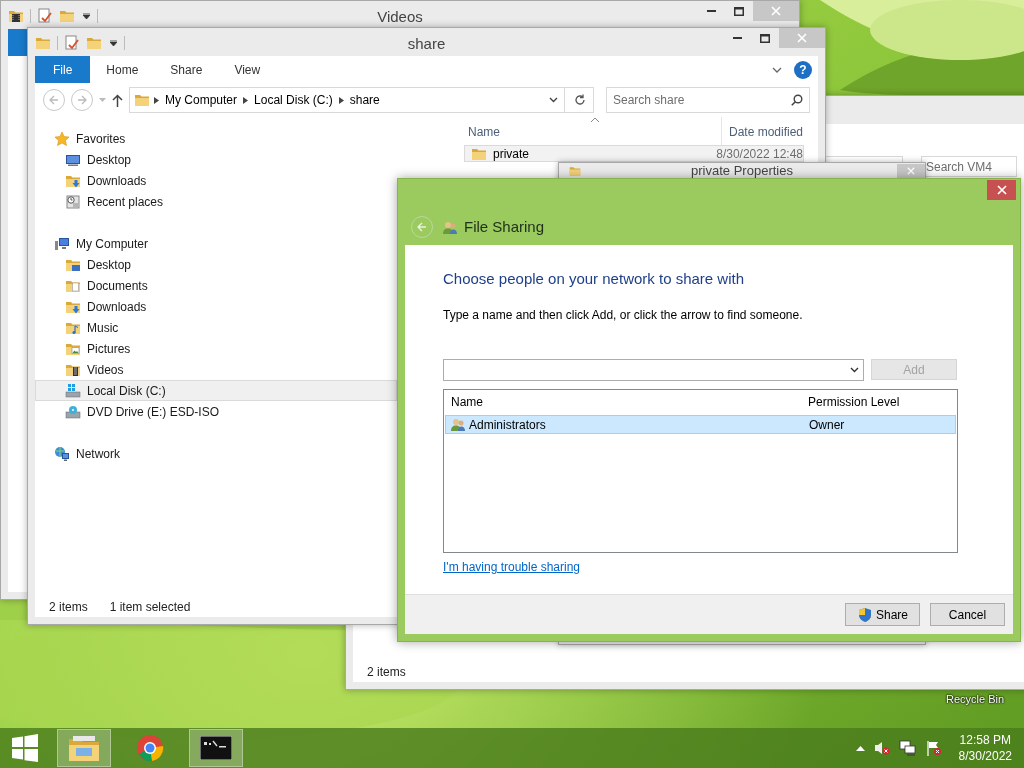 The image size is (1024, 768). Describe the element at coordinates (742, 171) in the screenshot. I see `dialog-title: private Properties` at that location.